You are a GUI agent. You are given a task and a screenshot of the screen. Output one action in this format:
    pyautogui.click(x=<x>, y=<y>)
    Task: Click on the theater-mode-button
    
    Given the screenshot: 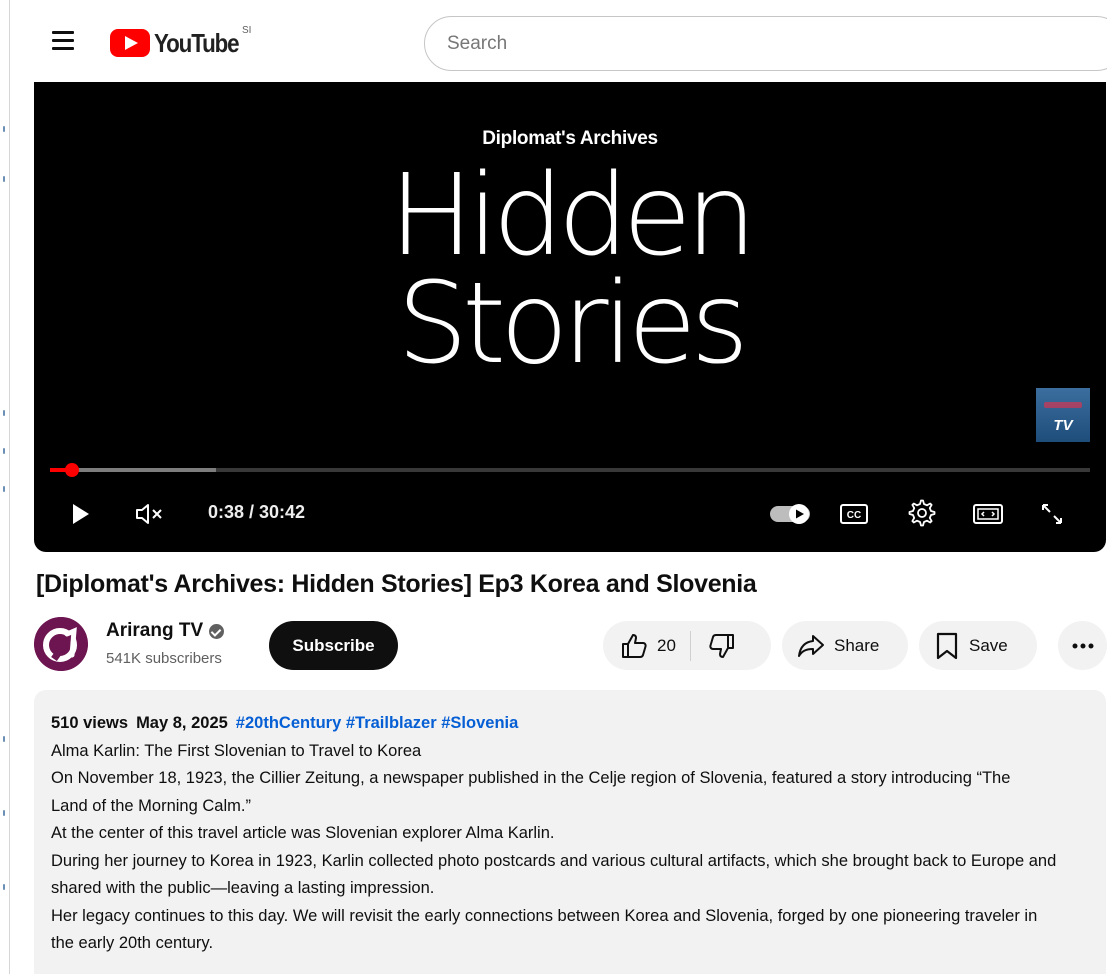 What is the action you would take?
    pyautogui.click(x=988, y=514)
    